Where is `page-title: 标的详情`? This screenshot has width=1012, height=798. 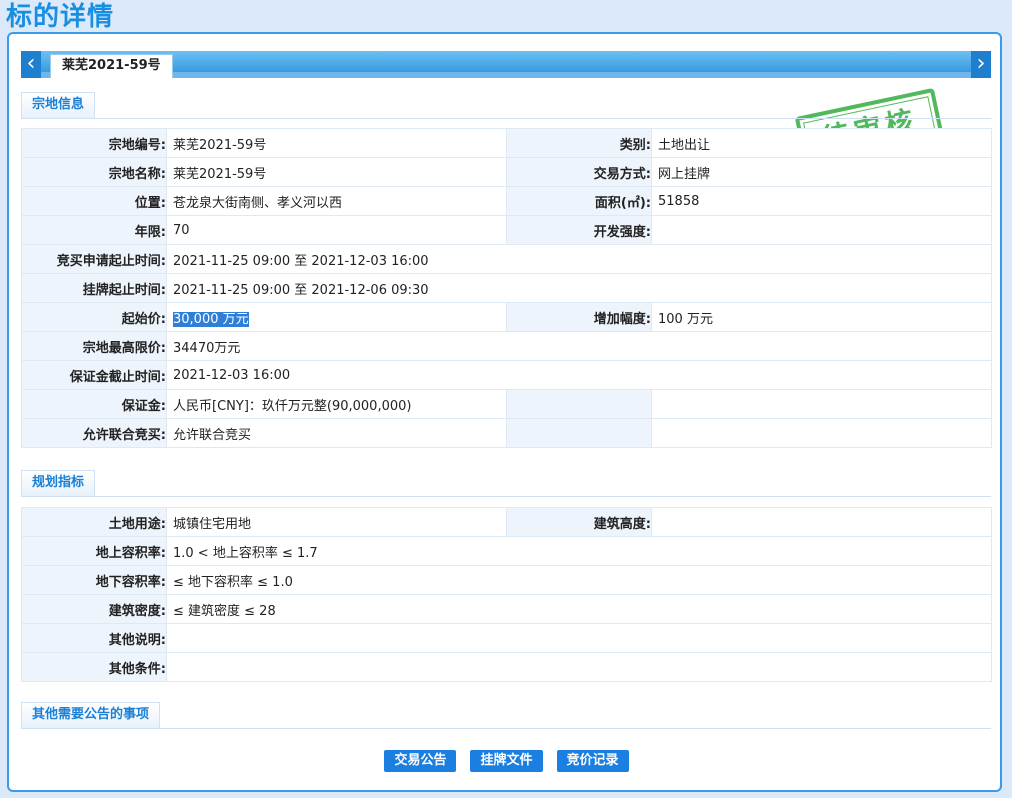
page-title: 标的详情 is located at coordinates (60, 17).